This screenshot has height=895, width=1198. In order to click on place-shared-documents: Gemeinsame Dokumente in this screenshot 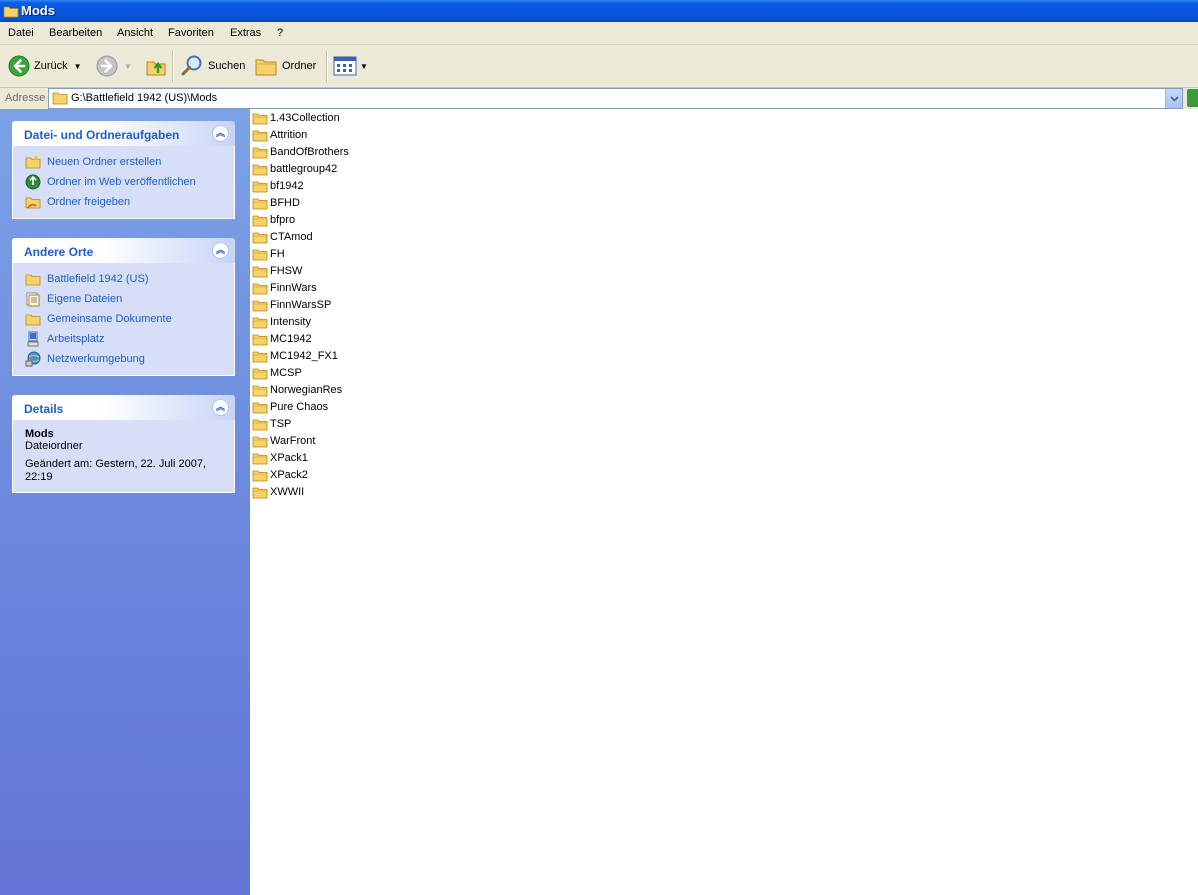, I will do `click(123, 319)`.